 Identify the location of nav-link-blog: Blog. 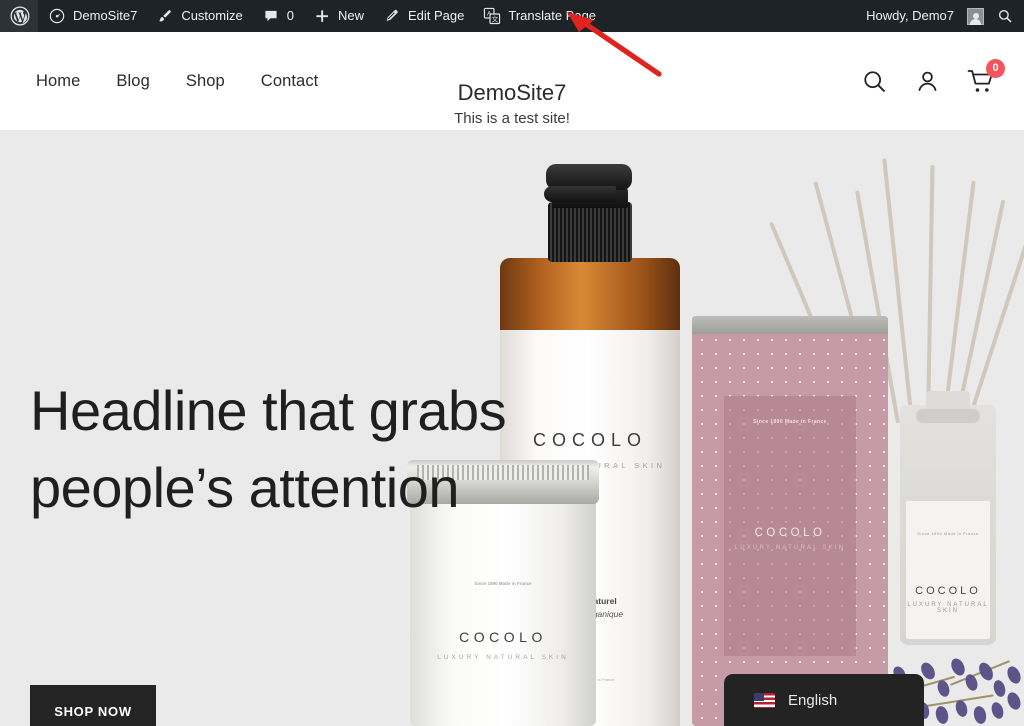
(132, 81).